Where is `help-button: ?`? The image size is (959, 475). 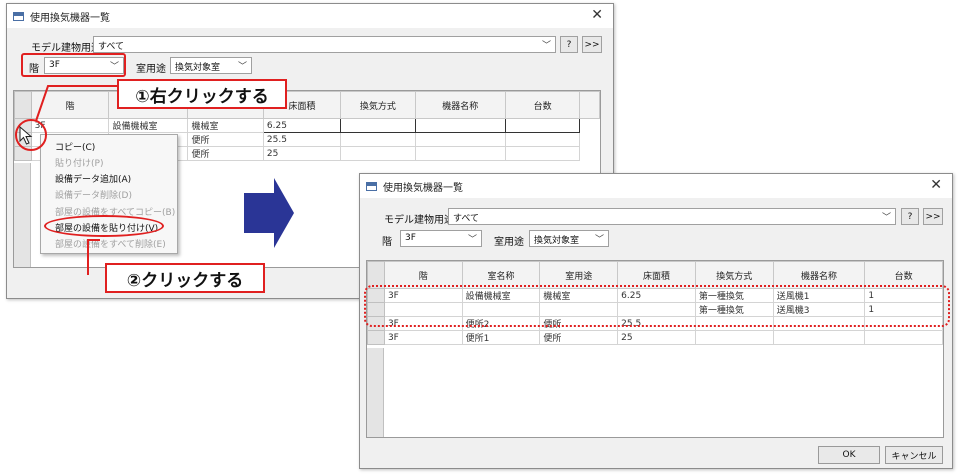 help-button: ? is located at coordinates (910, 216).